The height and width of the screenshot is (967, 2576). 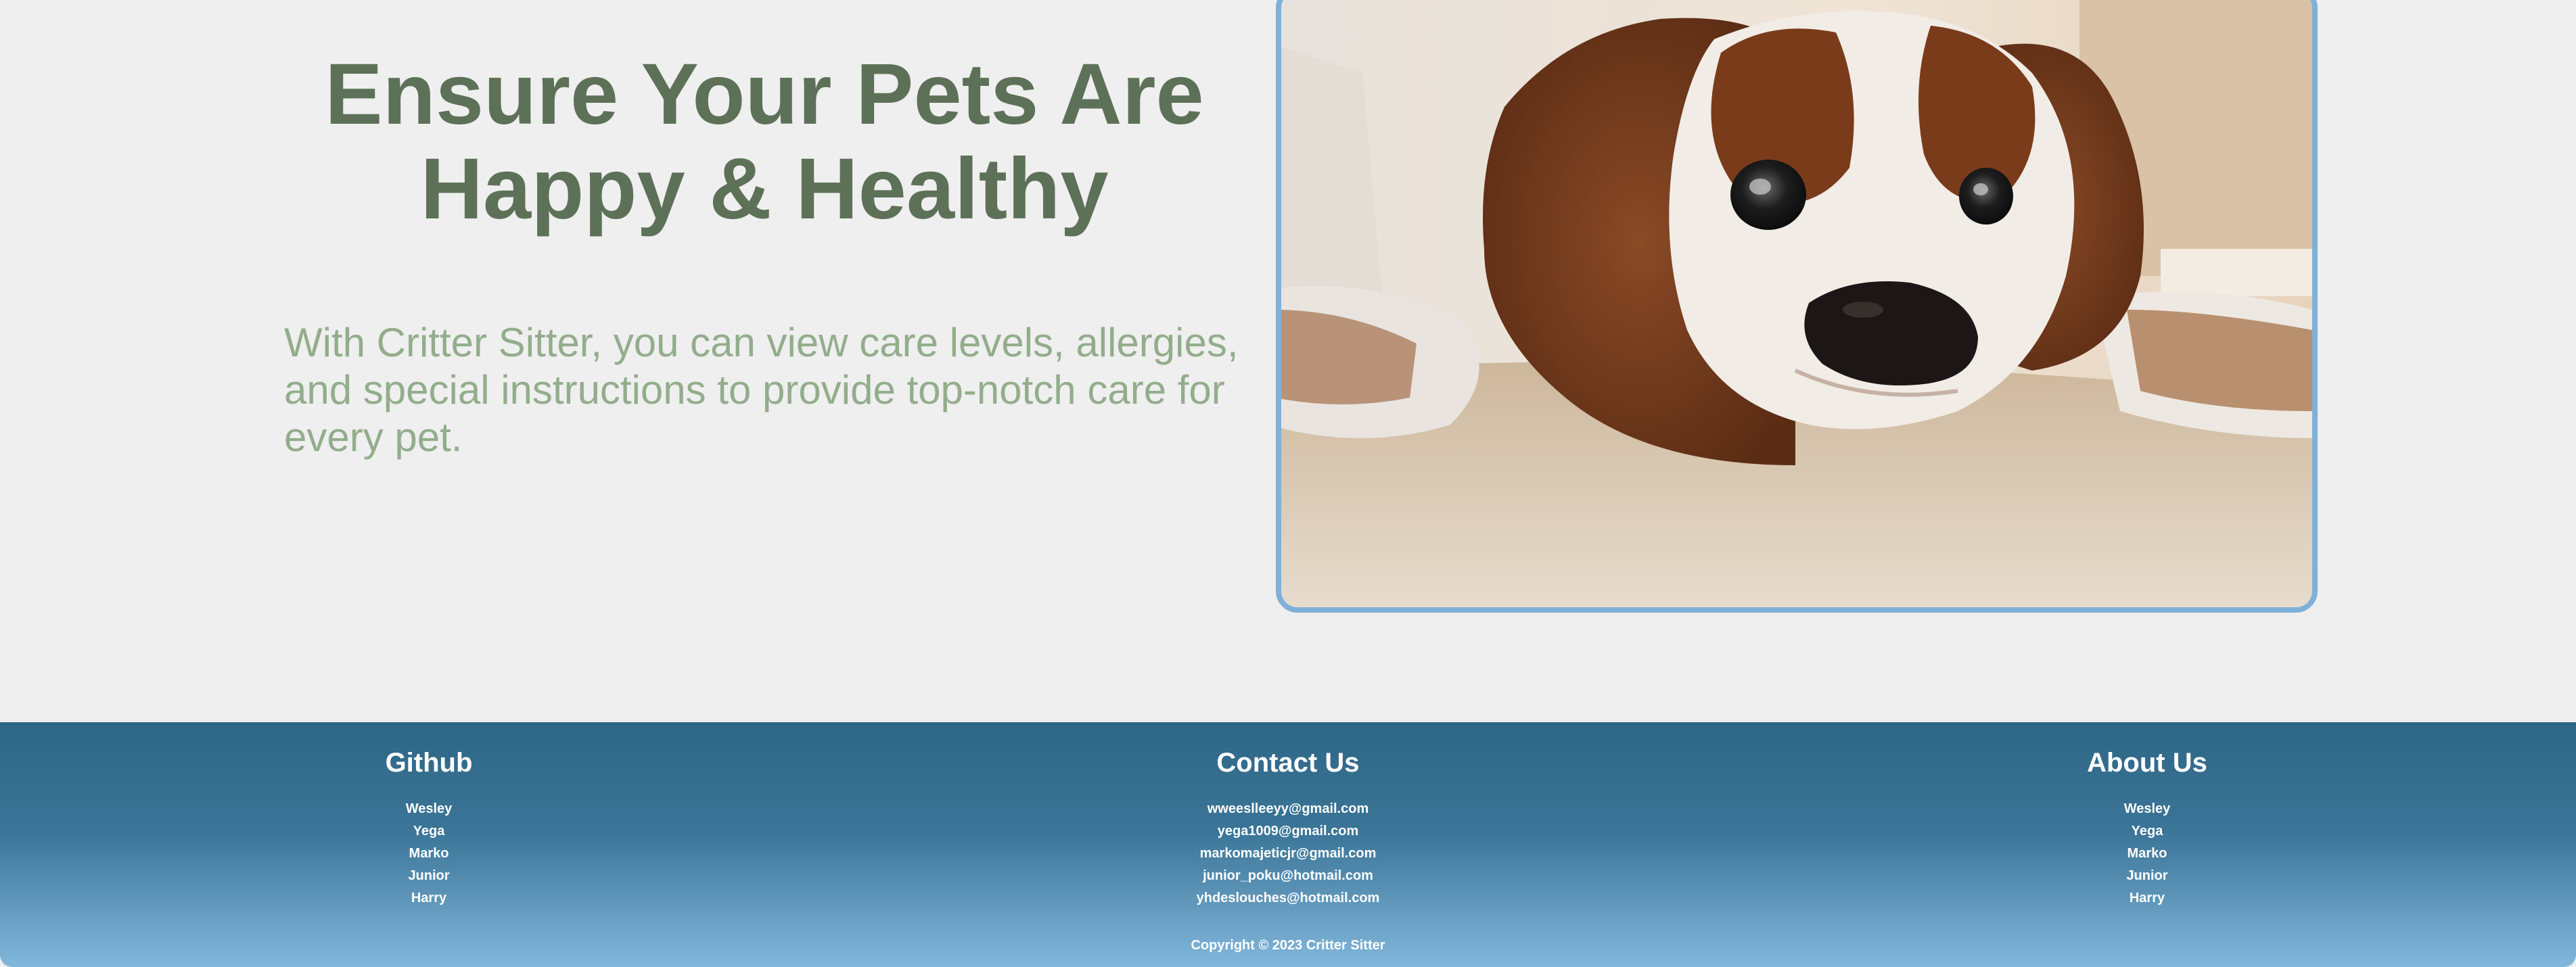 I want to click on footer-contact-email: yhdeslouches@hotmail.com, so click(x=1288, y=898).